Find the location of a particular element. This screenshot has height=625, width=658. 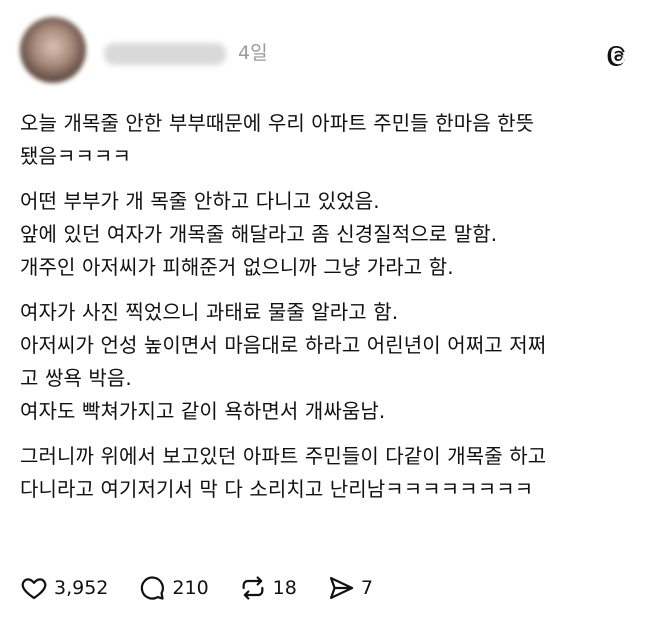

text-line: 앞에 있던 여자가 개목줄 해달라고 좀 신경질적으로 말함. is located at coordinates (259, 234).